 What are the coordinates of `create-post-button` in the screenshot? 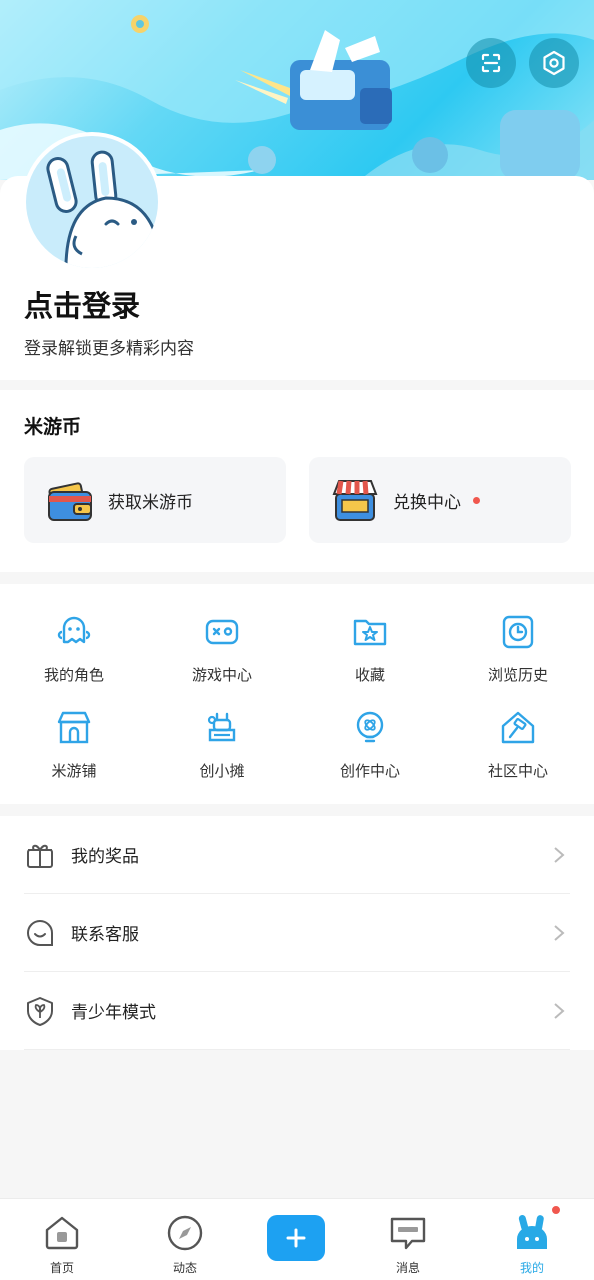 It's located at (296, 1238).